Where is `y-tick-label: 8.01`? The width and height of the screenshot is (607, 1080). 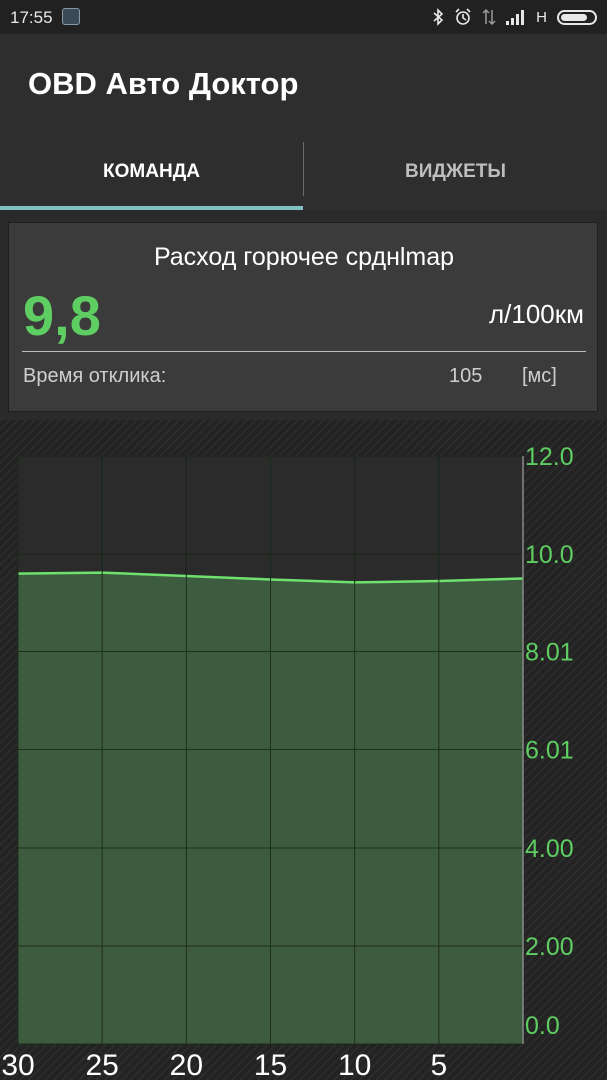
y-tick-label: 8.01 is located at coordinates (549, 653).